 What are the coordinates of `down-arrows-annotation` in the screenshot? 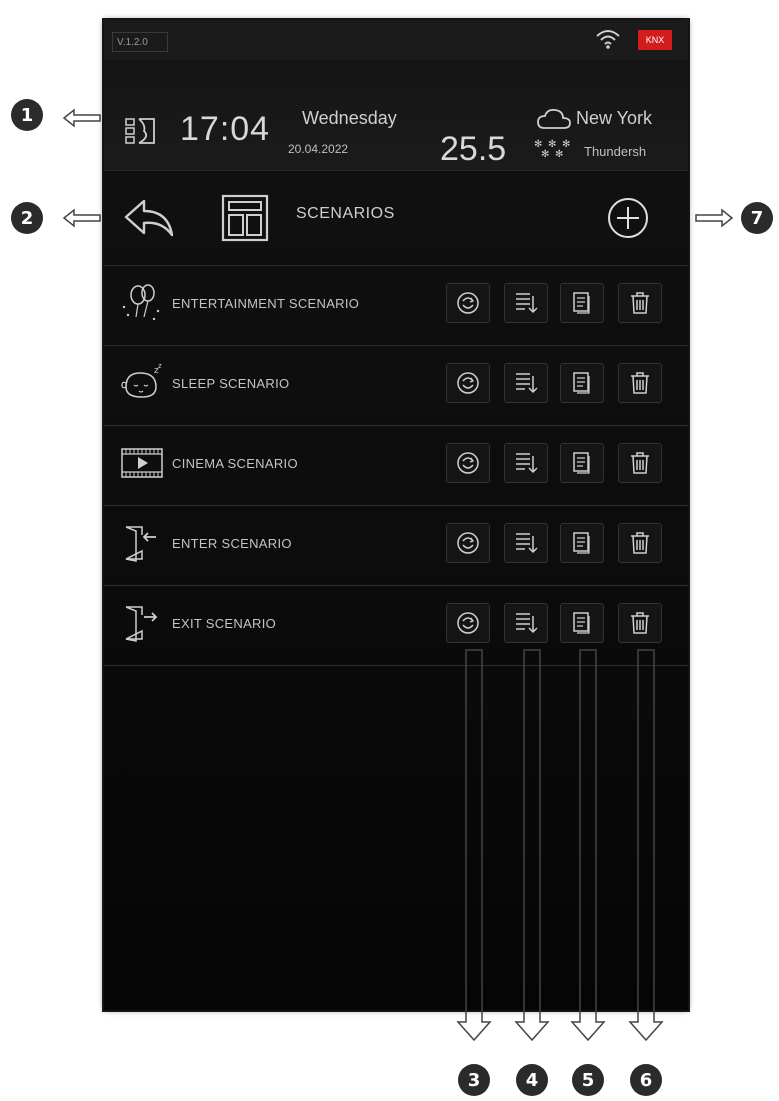 It's located at (560, 845).